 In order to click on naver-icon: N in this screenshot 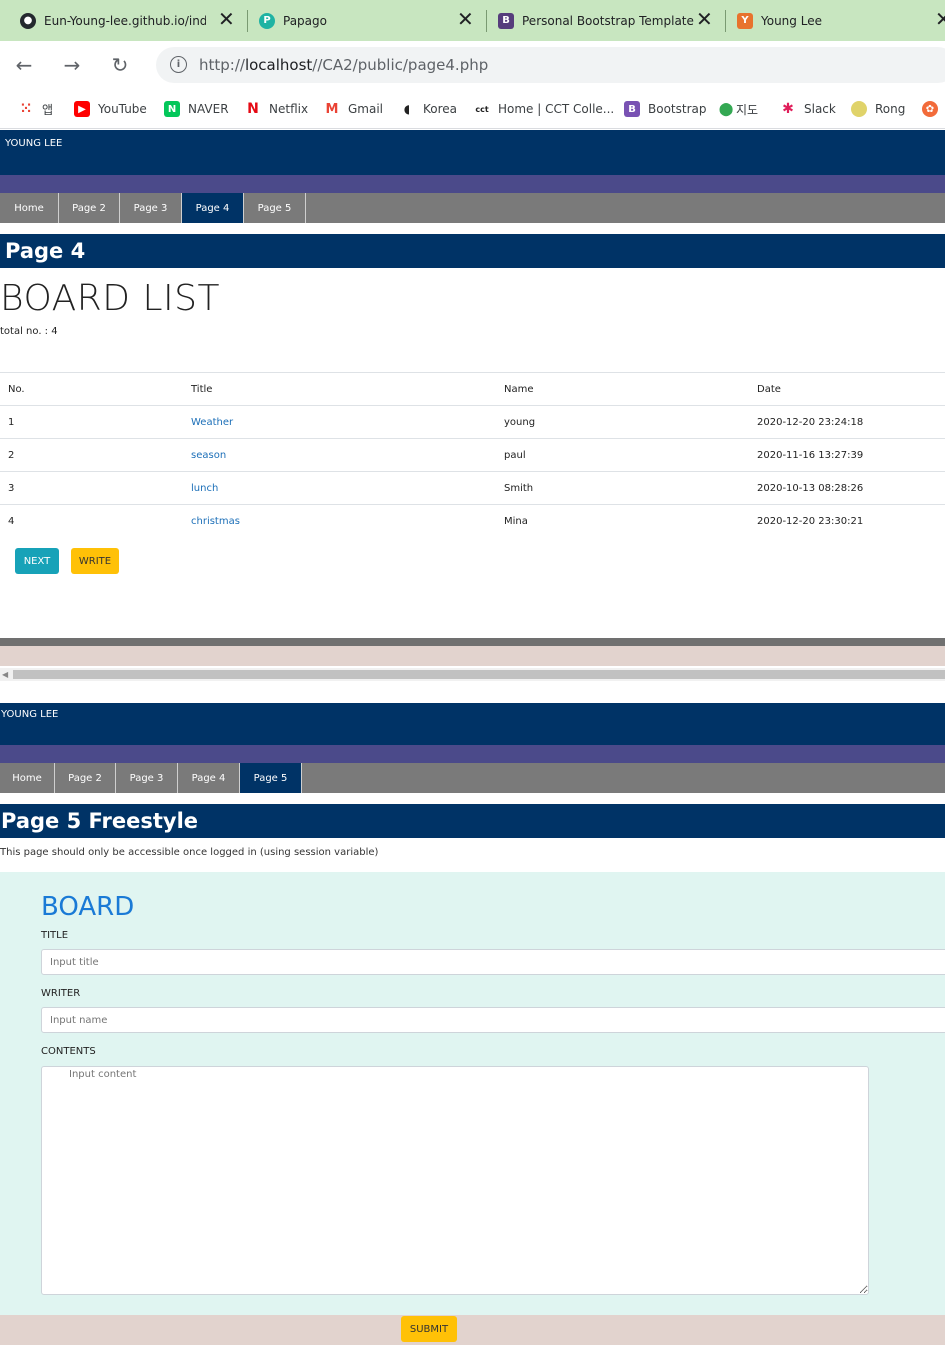, I will do `click(172, 109)`.